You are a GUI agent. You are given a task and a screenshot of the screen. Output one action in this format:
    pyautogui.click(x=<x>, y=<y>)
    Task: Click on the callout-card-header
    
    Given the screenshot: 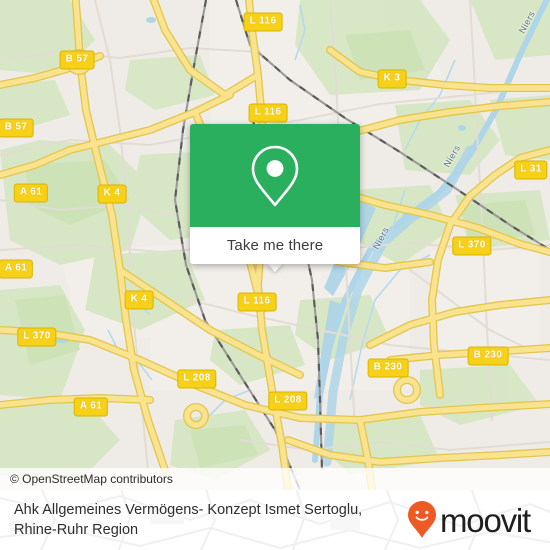 What is the action you would take?
    pyautogui.click(x=275, y=175)
    